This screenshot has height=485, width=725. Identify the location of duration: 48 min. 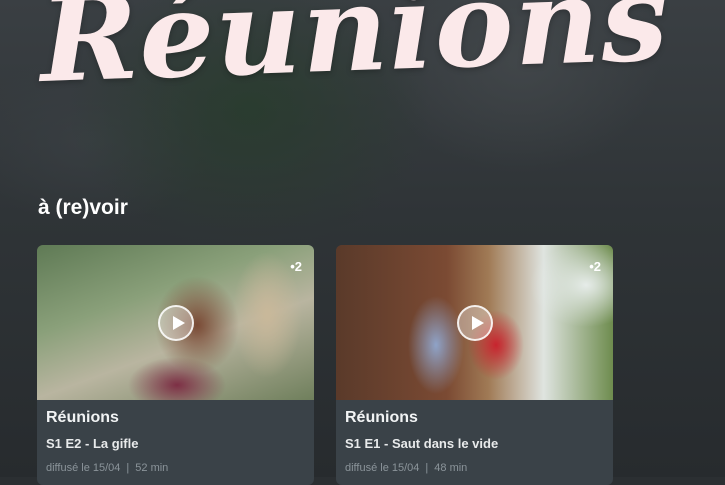
(451, 468).